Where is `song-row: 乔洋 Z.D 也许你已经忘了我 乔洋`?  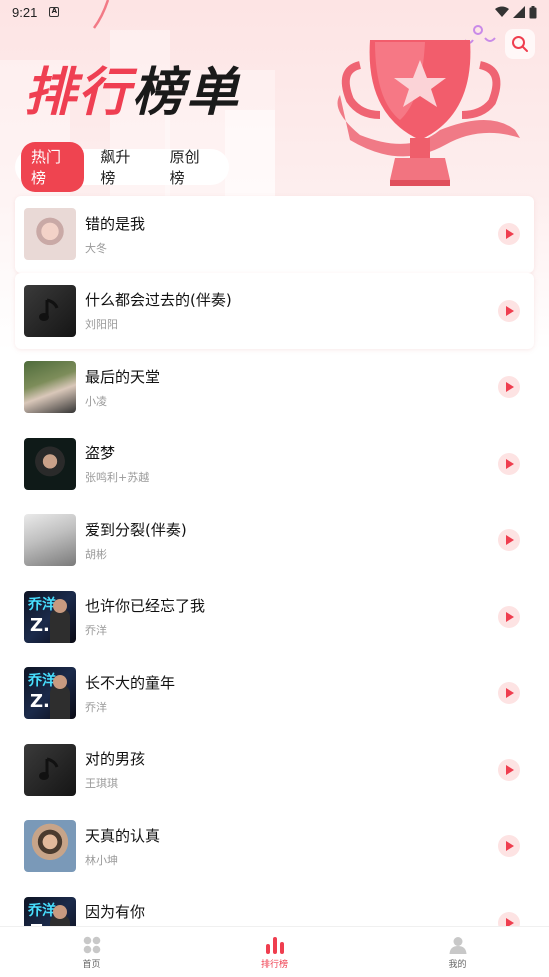 song-row: 乔洋 Z.D 也许你已经忘了我 乔洋 is located at coordinates (274, 617).